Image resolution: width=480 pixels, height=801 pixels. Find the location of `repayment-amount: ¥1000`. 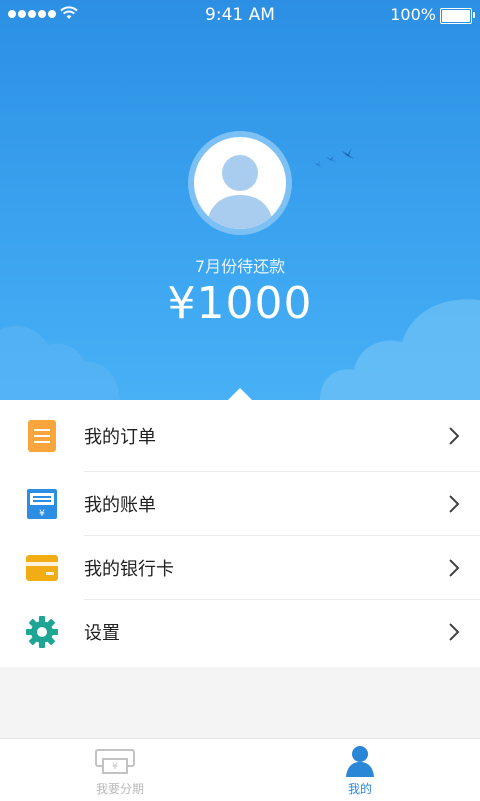

repayment-amount: ¥1000 is located at coordinates (240, 303).